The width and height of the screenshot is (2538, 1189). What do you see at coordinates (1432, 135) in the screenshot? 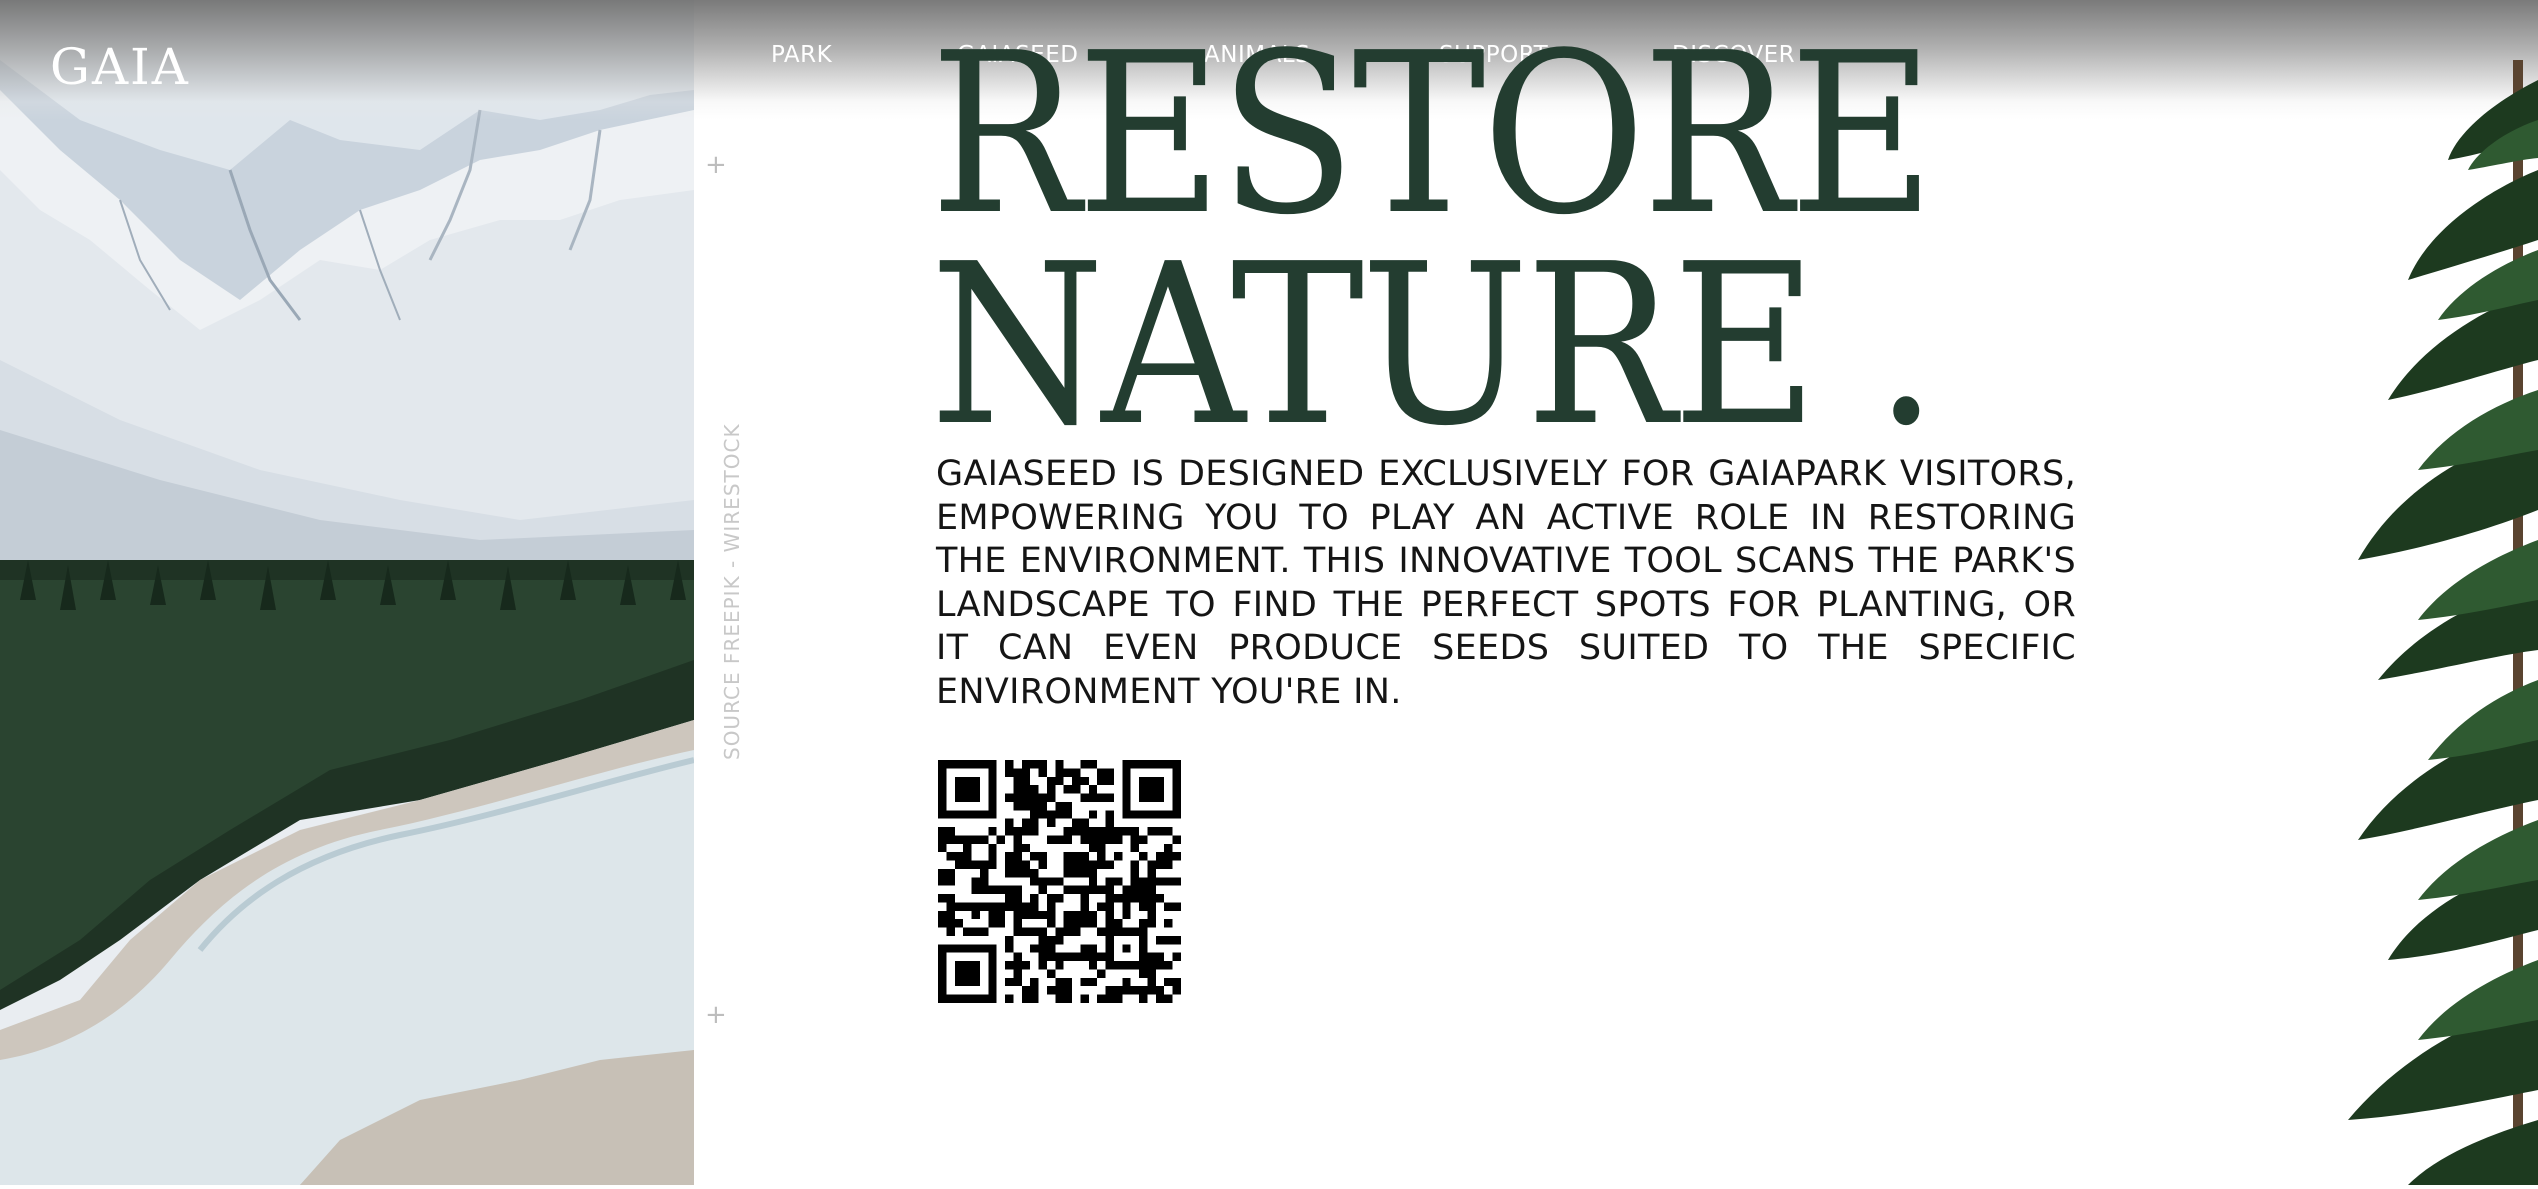
I see `headline-line-1: RESTORE` at bounding box center [1432, 135].